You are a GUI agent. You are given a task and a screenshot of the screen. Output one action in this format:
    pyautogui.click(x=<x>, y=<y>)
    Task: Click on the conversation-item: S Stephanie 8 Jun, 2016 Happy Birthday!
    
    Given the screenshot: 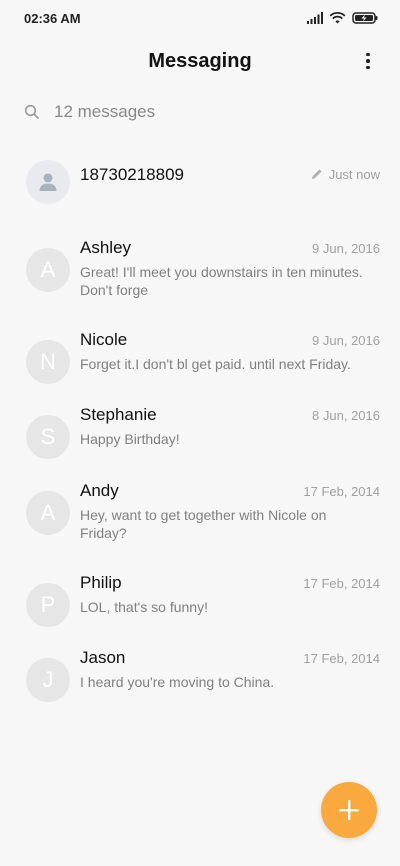 What is the action you would take?
    pyautogui.click(x=200, y=443)
    